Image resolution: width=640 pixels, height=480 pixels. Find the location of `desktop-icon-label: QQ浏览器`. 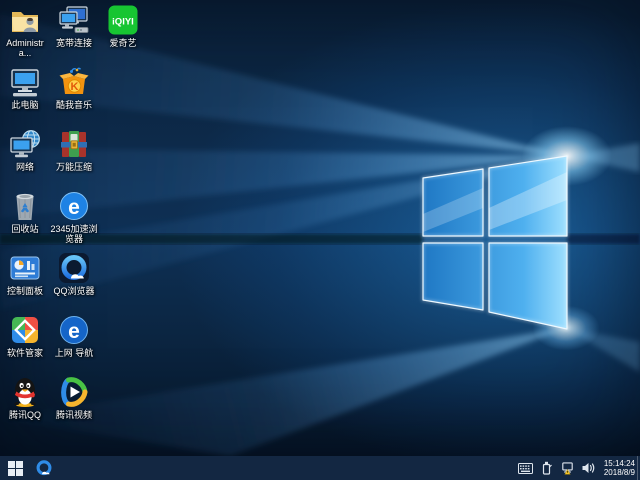

desktop-icon-label: QQ浏览器 is located at coordinates (74, 291).